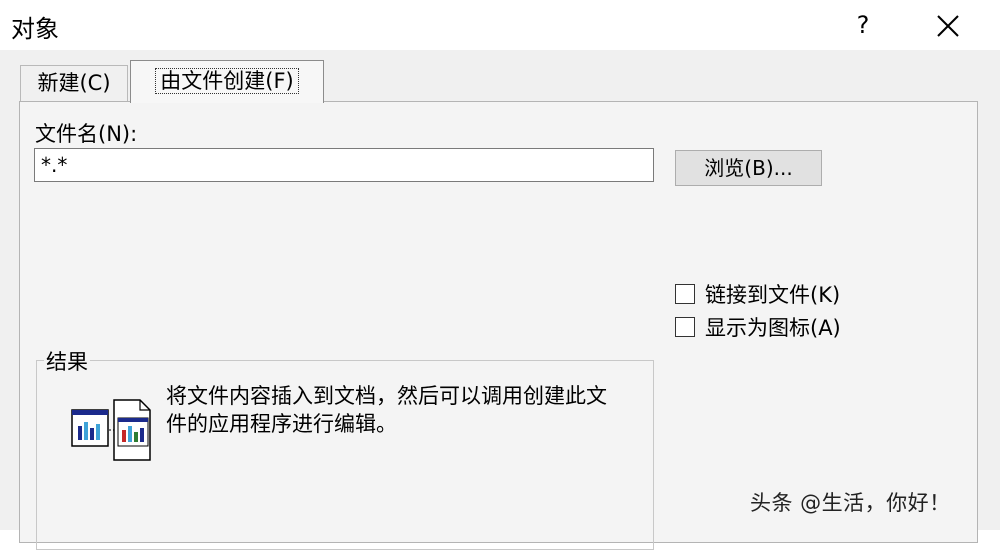 The height and width of the screenshot is (550, 1000). I want to click on result-description: 将文件内容插入到文档，然后可以调用创建此文件的应用程序进行编辑。, so click(386, 410).